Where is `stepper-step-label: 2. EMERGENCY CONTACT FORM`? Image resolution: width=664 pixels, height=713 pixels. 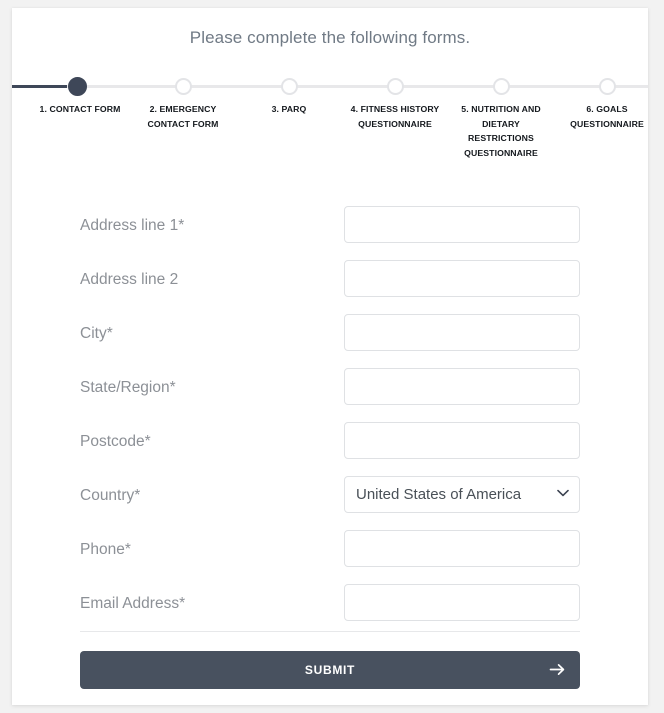 stepper-step-label: 2. EMERGENCY CONTACT FORM is located at coordinates (183, 116).